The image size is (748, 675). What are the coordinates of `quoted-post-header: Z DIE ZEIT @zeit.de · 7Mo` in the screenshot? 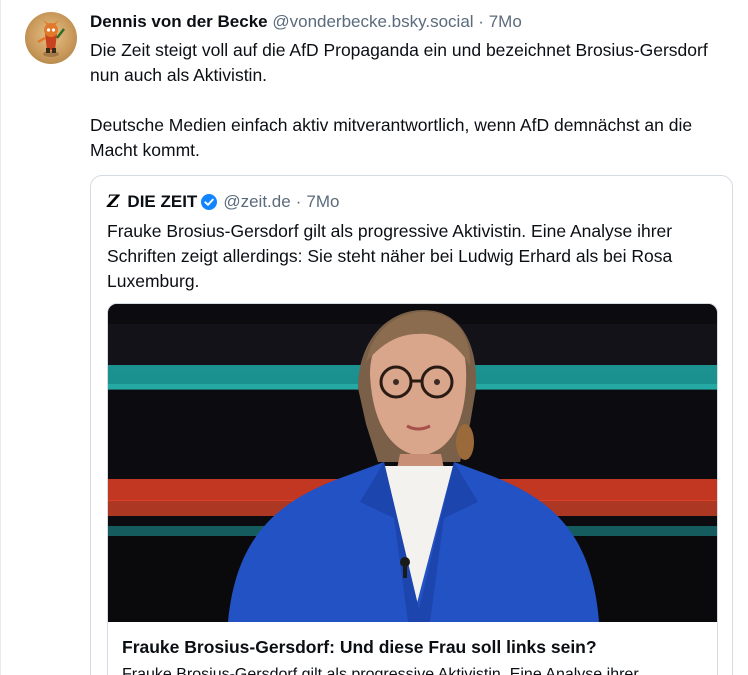 It's located at (223, 202).